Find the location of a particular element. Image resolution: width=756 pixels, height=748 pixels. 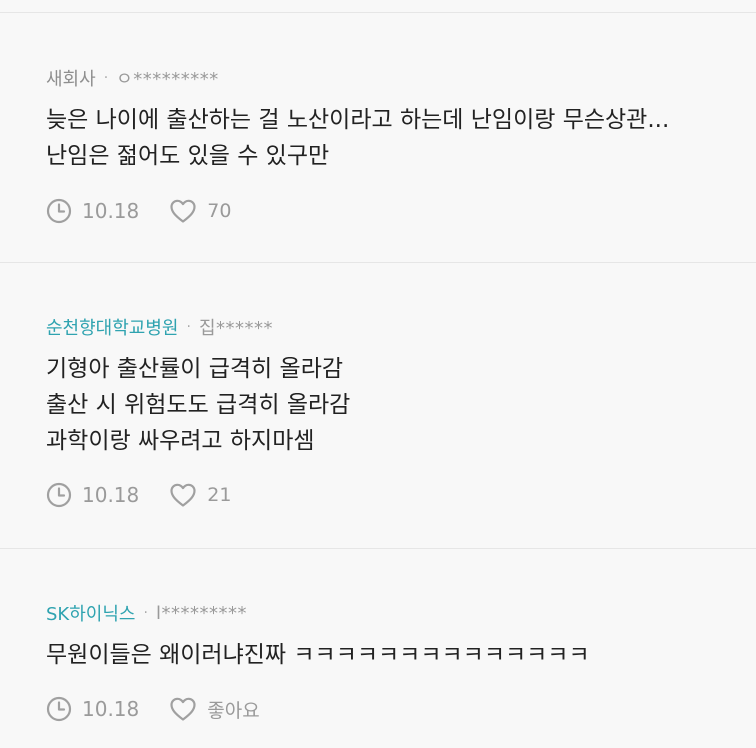

like-count: 좋아요 is located at coordinates (233, 710).